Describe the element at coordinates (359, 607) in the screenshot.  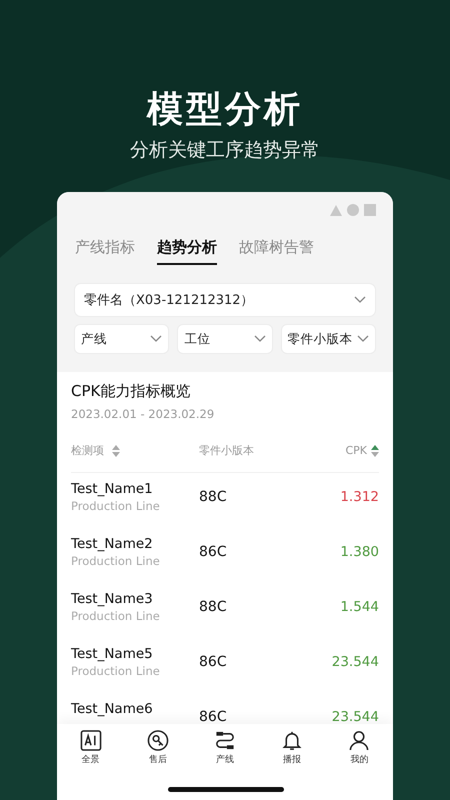
I see `cpk-value: 1.544` at that location.